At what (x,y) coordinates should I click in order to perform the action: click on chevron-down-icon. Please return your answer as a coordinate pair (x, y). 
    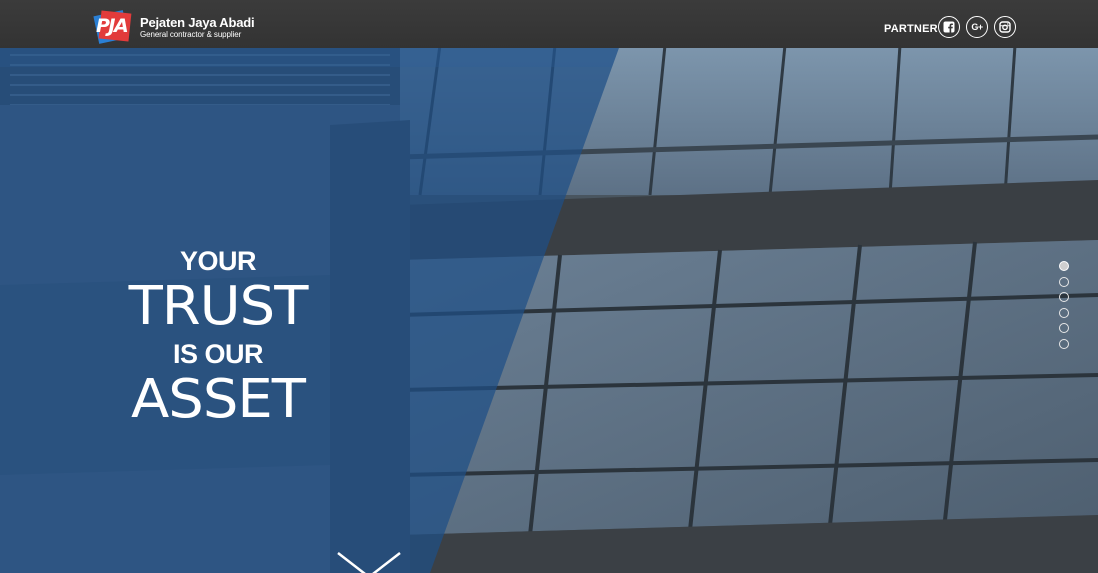
    Looking at the image, I should click on (369, 562).